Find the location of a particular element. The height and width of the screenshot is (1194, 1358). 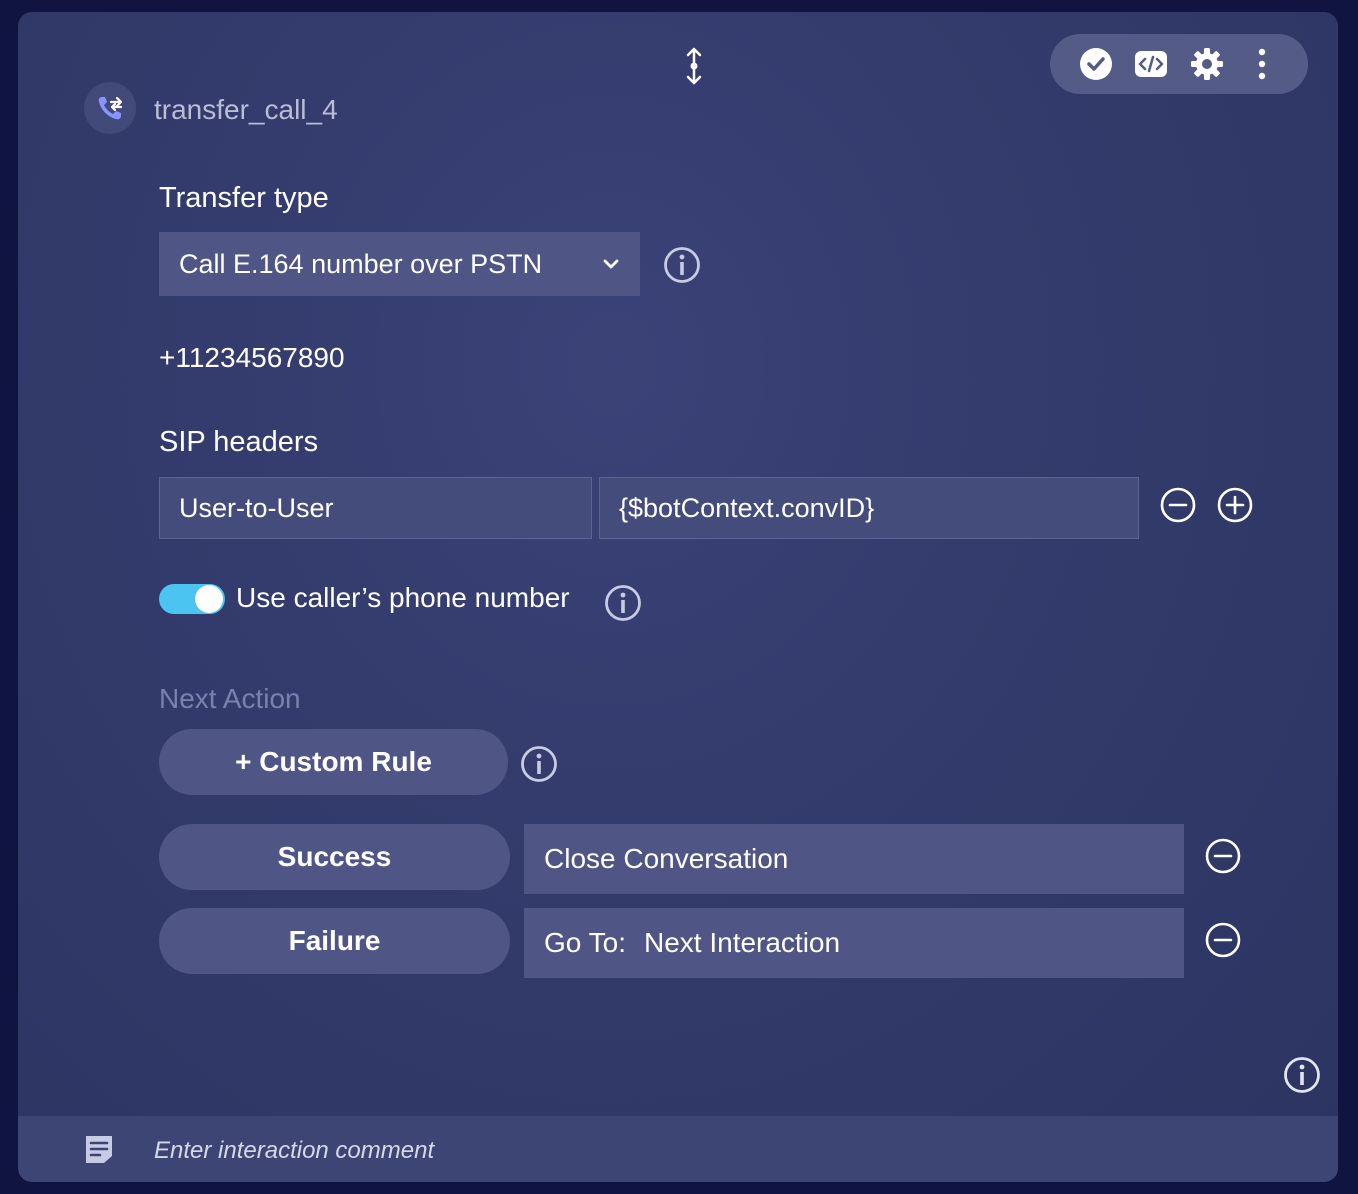

add-header-icon is located at coordinates (1235, 505).